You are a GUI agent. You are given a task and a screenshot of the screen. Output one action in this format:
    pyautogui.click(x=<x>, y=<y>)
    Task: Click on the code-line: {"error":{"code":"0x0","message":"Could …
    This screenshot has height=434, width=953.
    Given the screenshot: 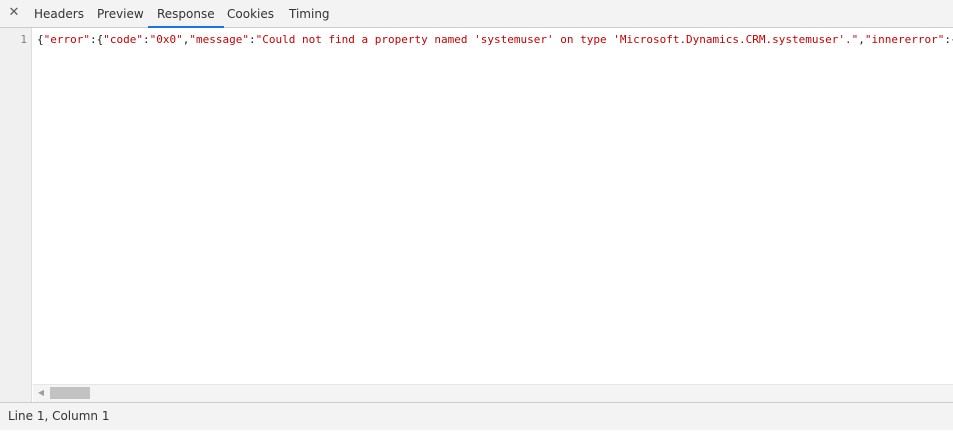 What is the action you would take?
    pyautogui.click(x=495, y=40)
    